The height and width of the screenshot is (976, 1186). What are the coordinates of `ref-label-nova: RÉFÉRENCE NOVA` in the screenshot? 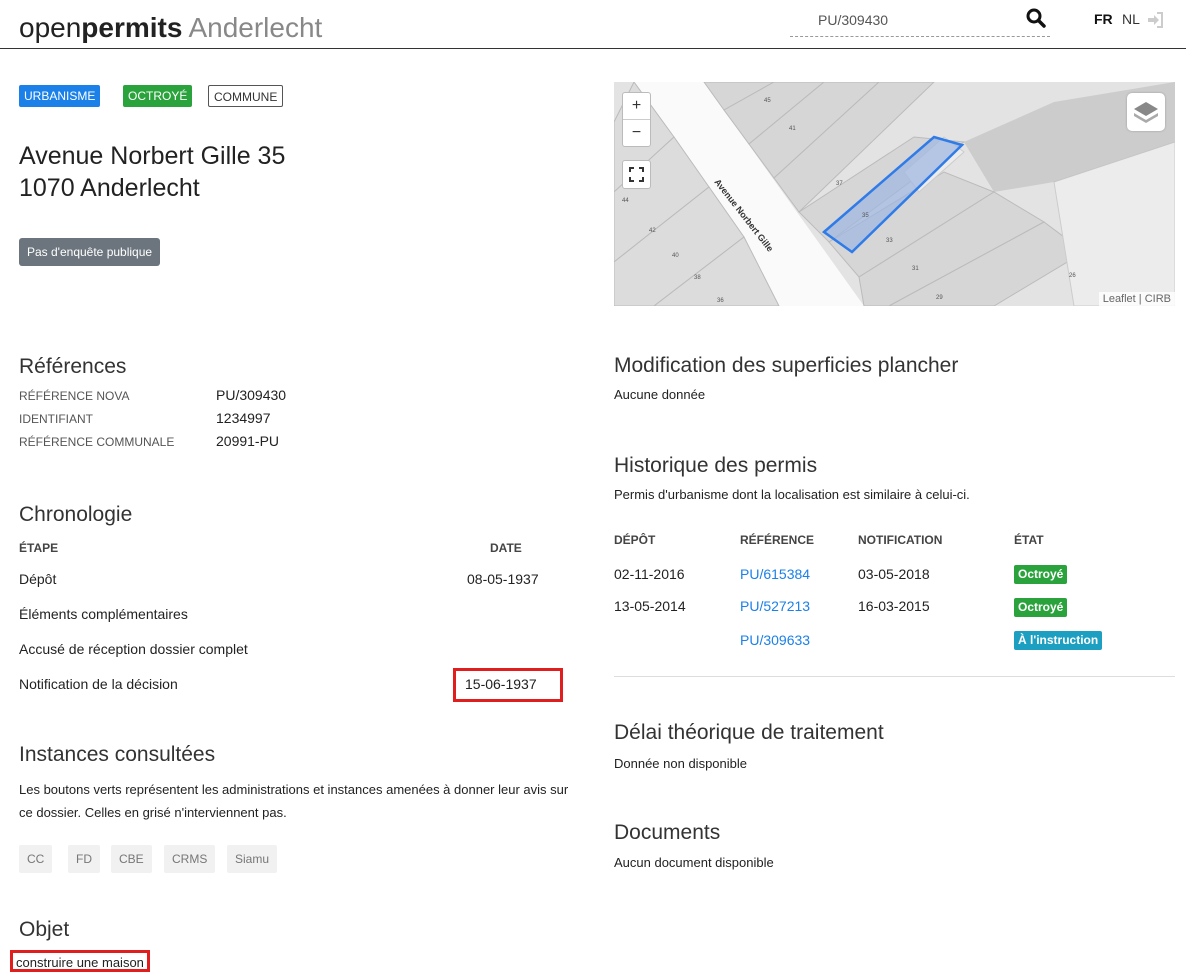 It's located at (74, 396).